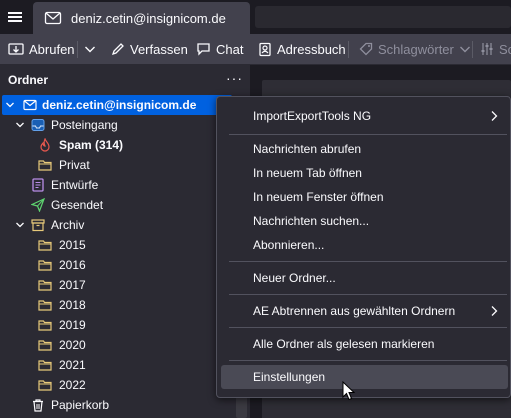  Describe the element at coordinates (159, 49) in the screenshot. I see `write-label: Verfassen` at that location.